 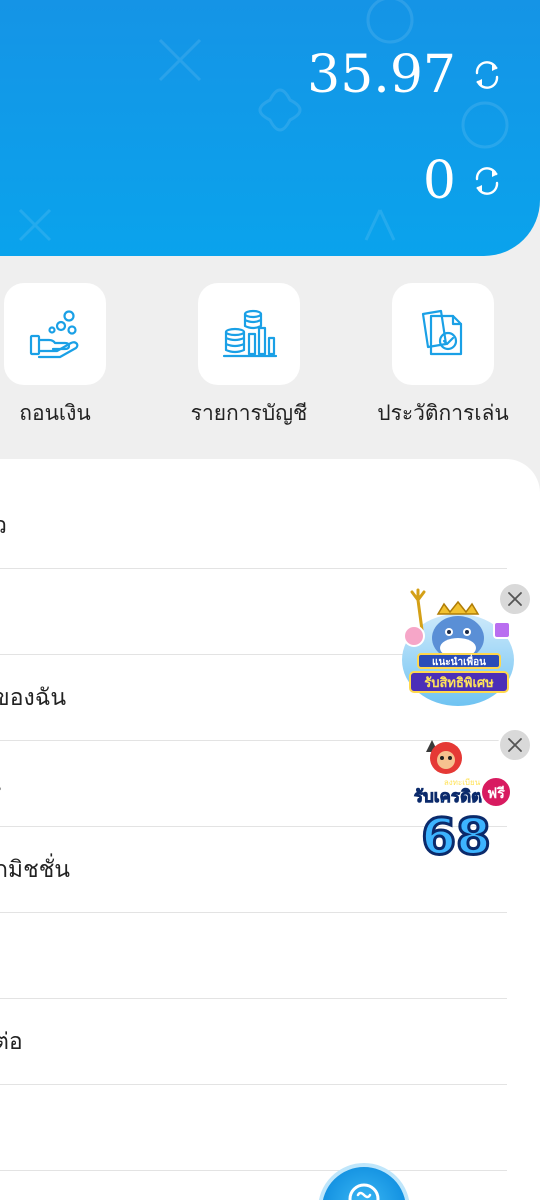 I want to click on promo2-badge: ฟรี, so click(x=496, y=794).